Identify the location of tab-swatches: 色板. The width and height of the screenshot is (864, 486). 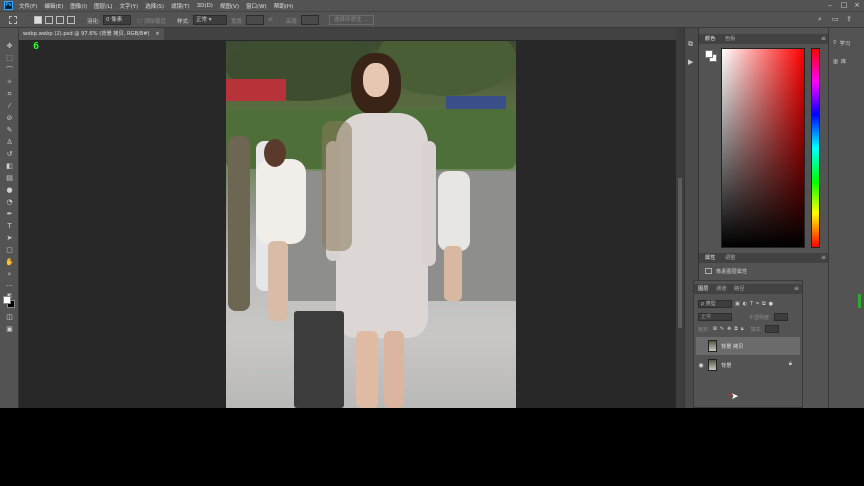
(730, 38).